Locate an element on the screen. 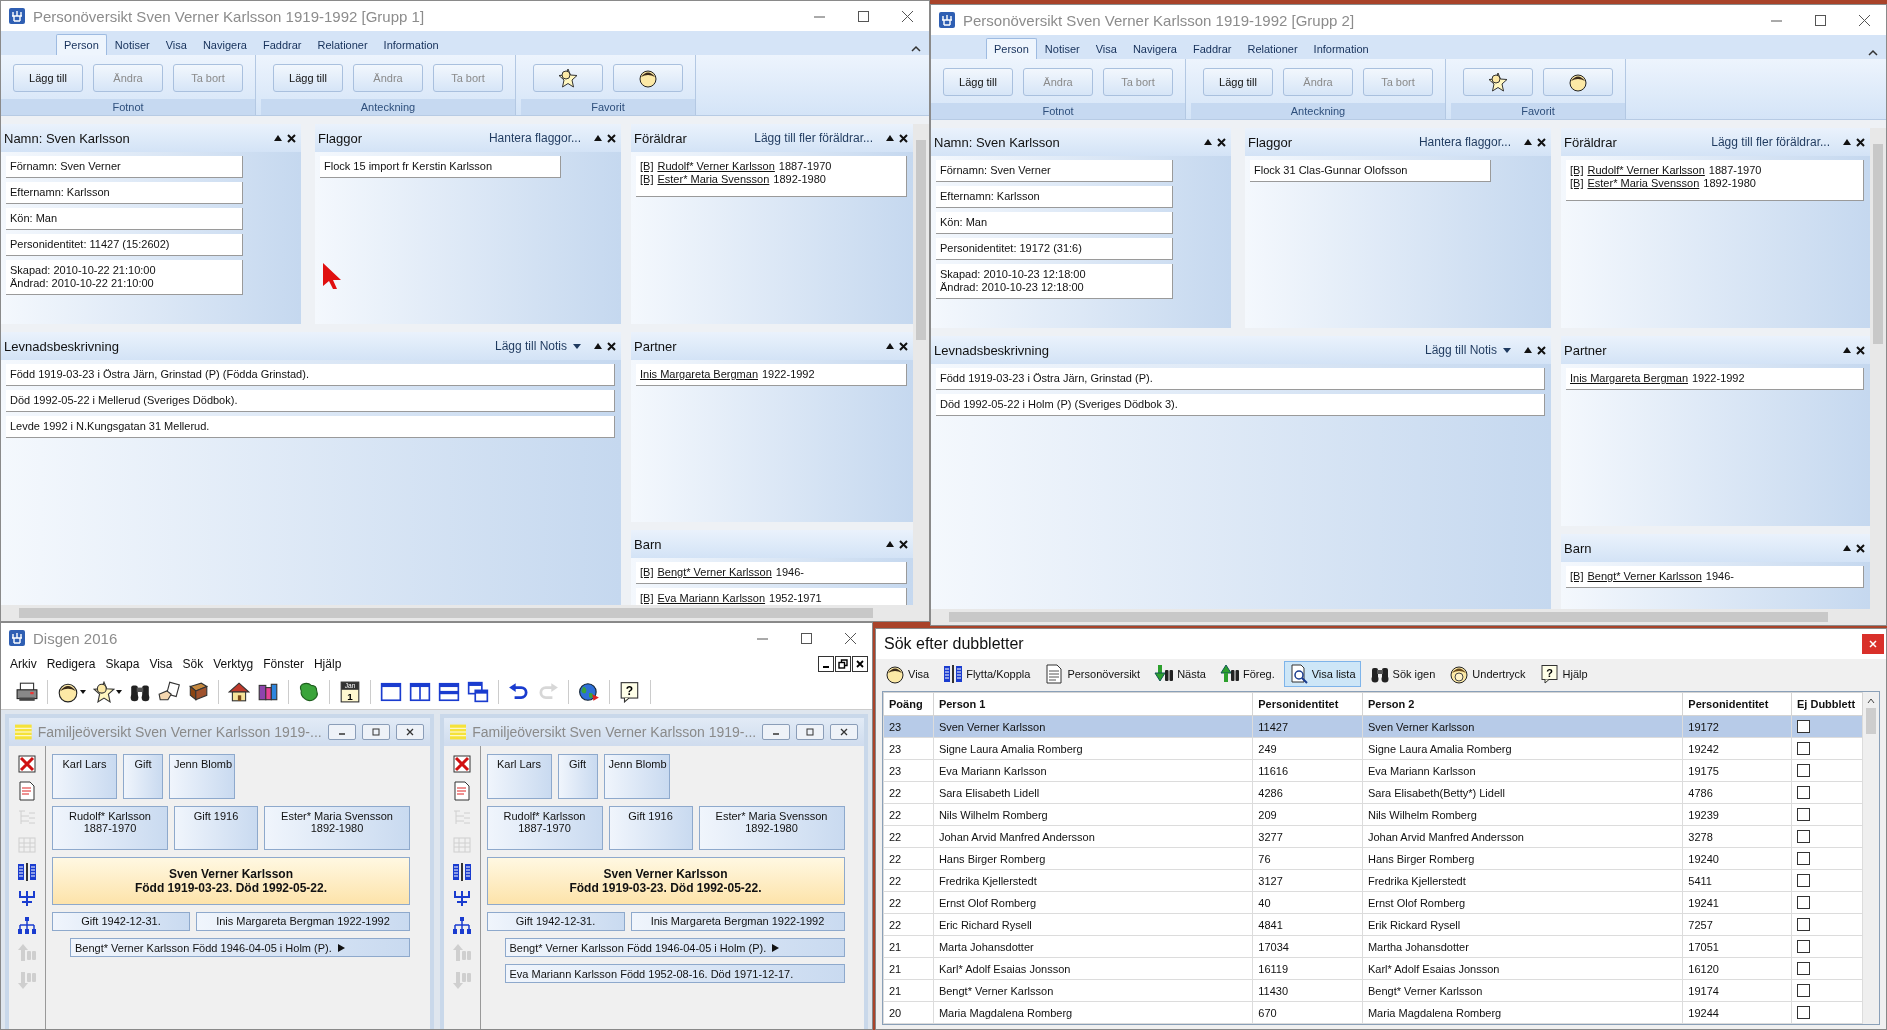  column-header: Poäng is located at coordinates (908, 704).